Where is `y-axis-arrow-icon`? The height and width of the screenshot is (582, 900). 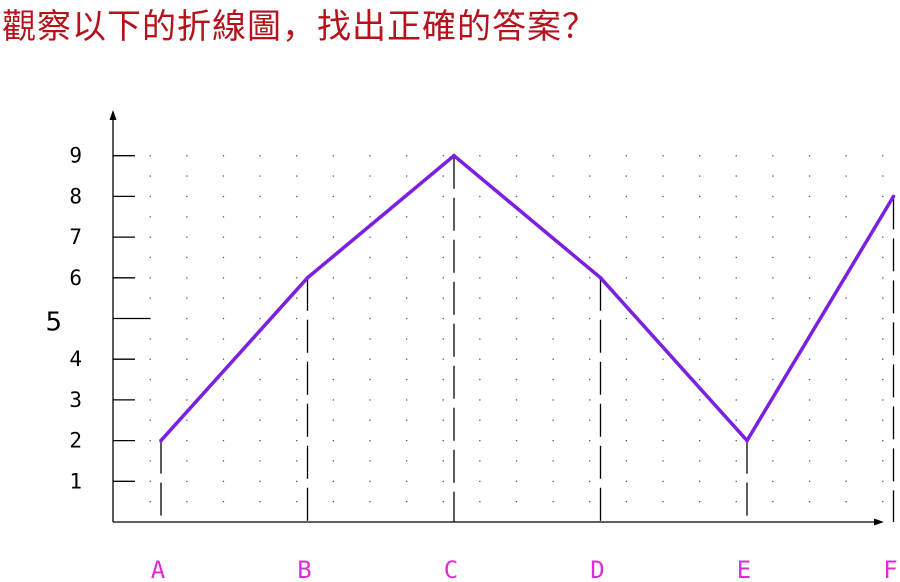
y-axis-arrow-icon is located at coordinates (113, 115).